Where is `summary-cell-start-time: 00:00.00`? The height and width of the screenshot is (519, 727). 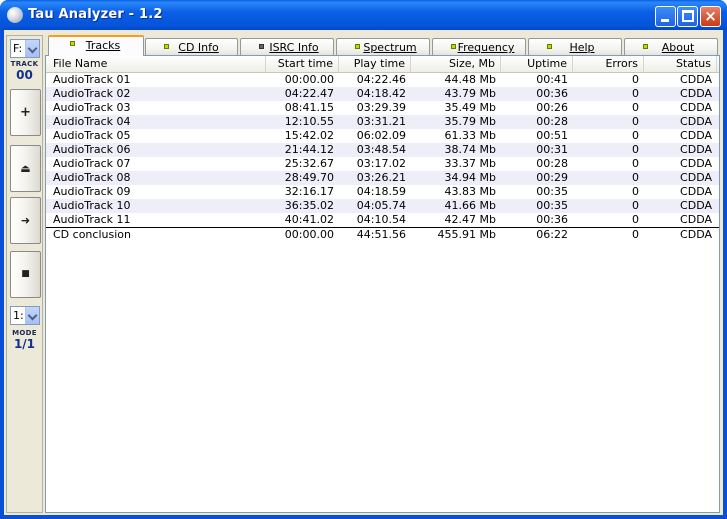 summary-cell-start-time: 00:00.00 is located at coordinates (309, 234).